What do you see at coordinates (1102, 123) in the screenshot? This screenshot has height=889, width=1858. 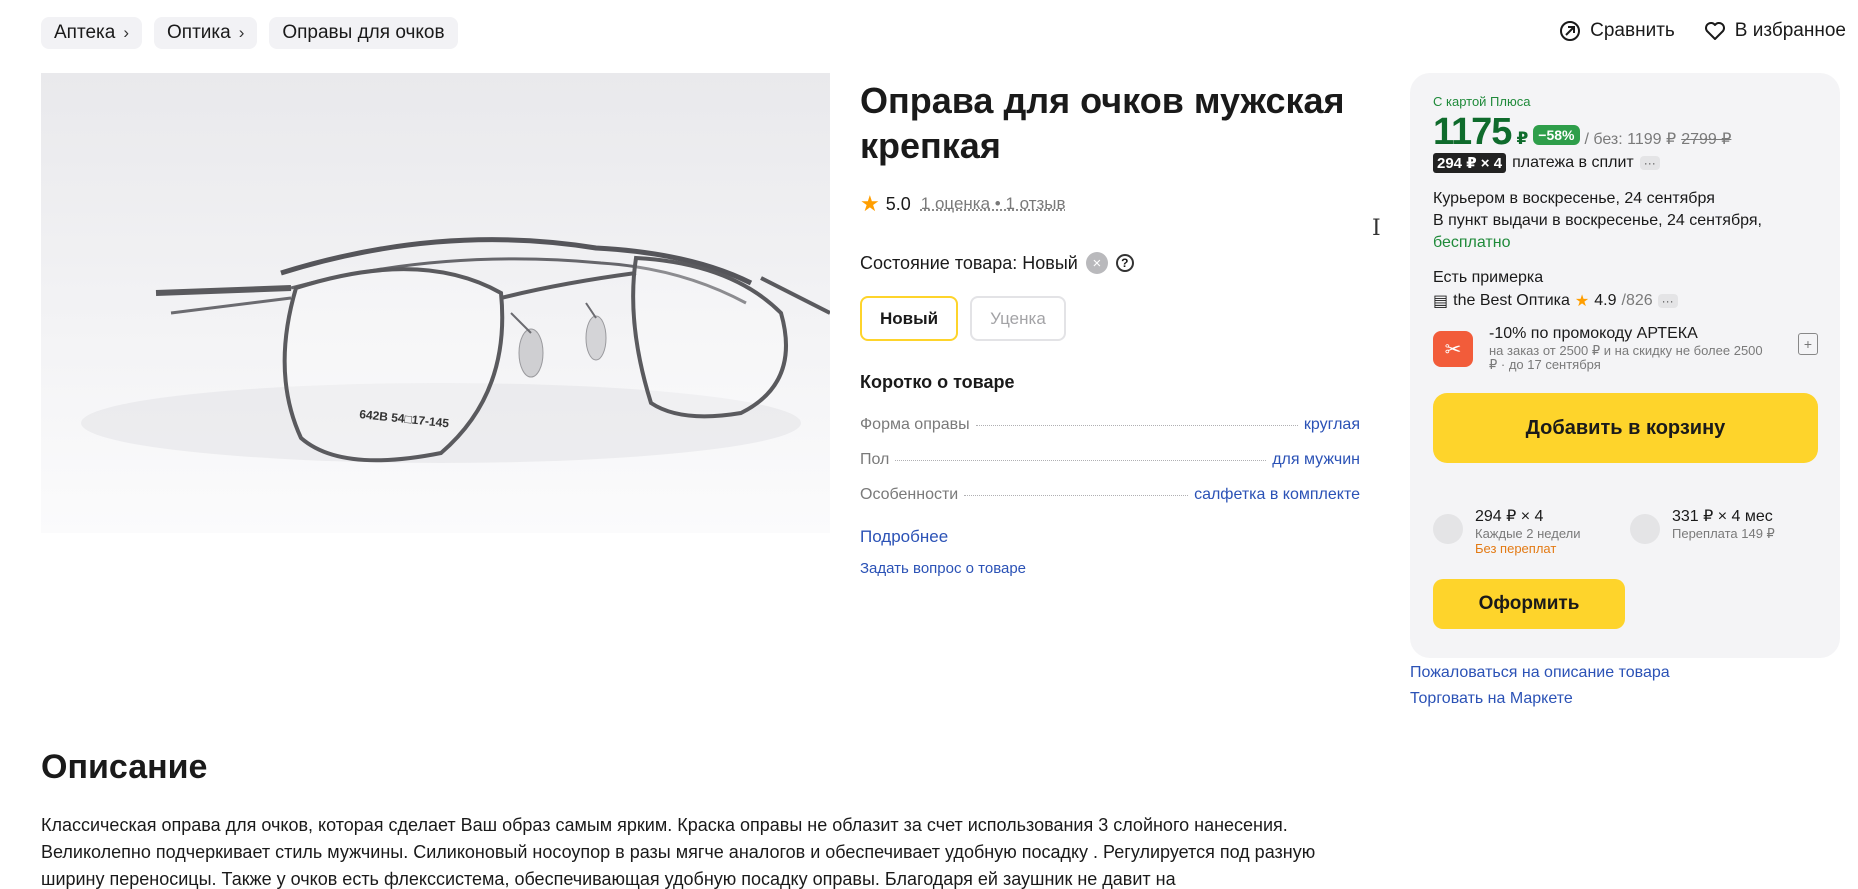 I see `product-title: Оправа для очков мужская крепкая` at bounding box center [1102, 123].